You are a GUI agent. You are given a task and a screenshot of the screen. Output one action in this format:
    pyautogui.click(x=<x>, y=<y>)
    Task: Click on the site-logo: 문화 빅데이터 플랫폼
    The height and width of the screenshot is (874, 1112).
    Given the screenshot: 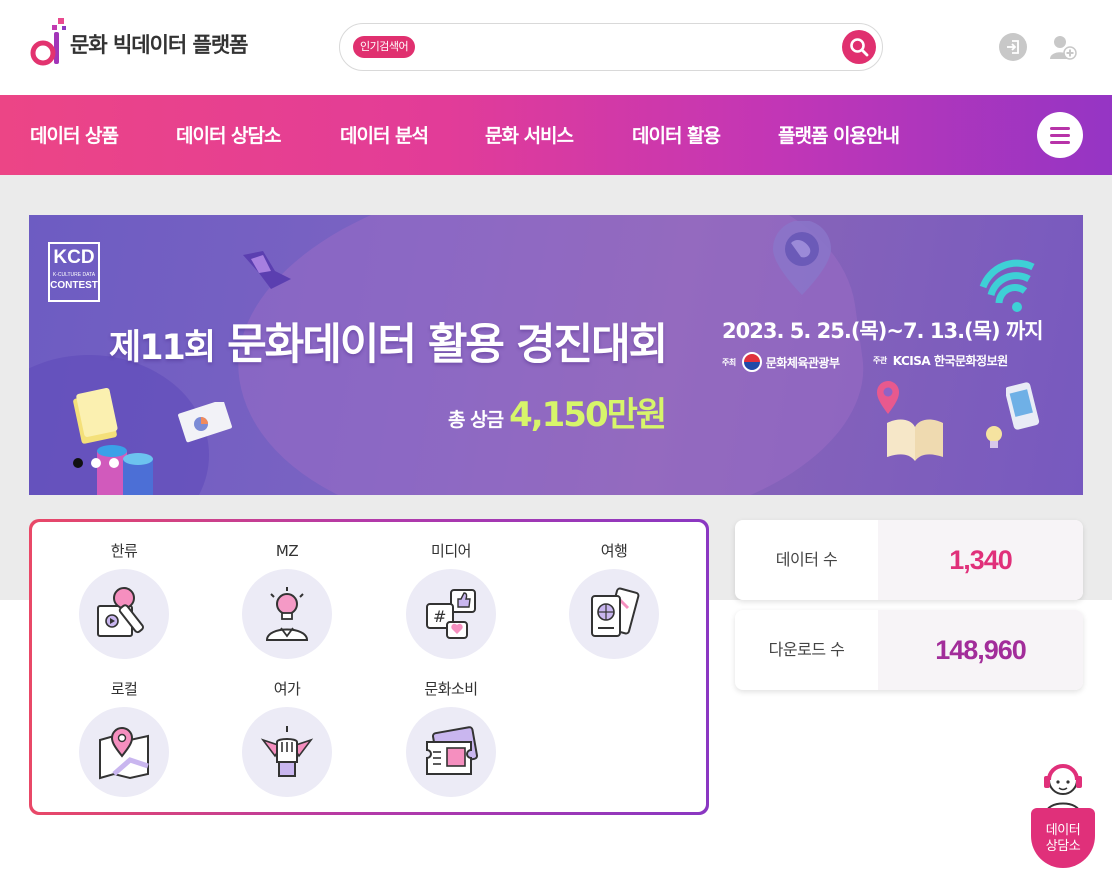 What is the action you would take?
    pyautogui.click(x=138, y=42)
    